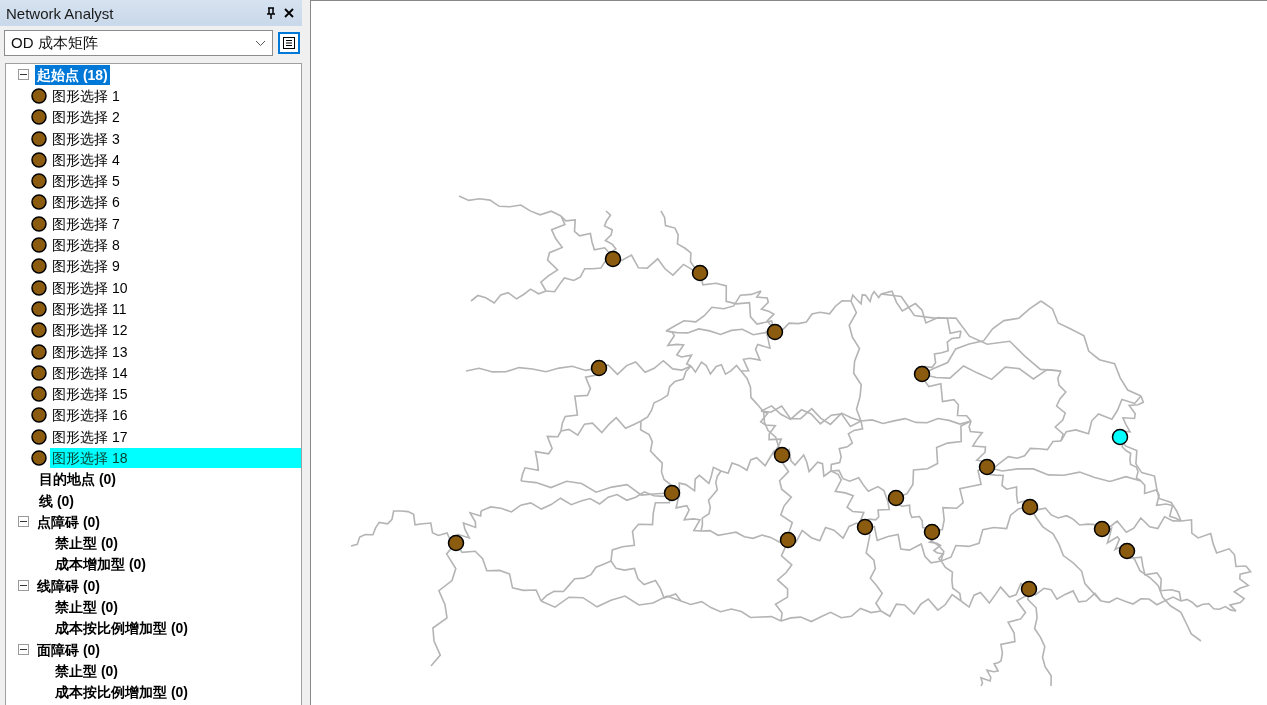  Describe the element at coordinates (260, 43) in the screenshot. I see `chevron-down-icon` at that location.